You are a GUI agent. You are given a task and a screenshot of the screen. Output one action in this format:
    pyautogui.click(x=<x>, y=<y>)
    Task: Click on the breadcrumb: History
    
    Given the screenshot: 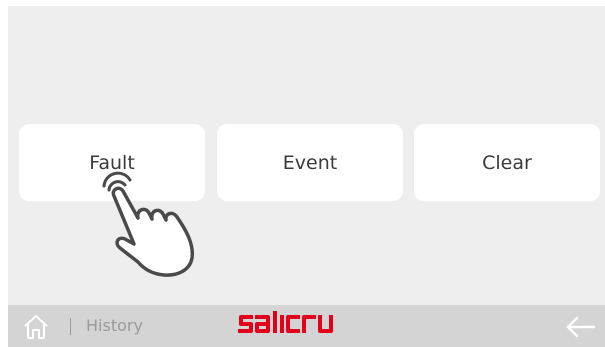 What is the action you would take?
    pyautogui.click(x=114, y=325)
    